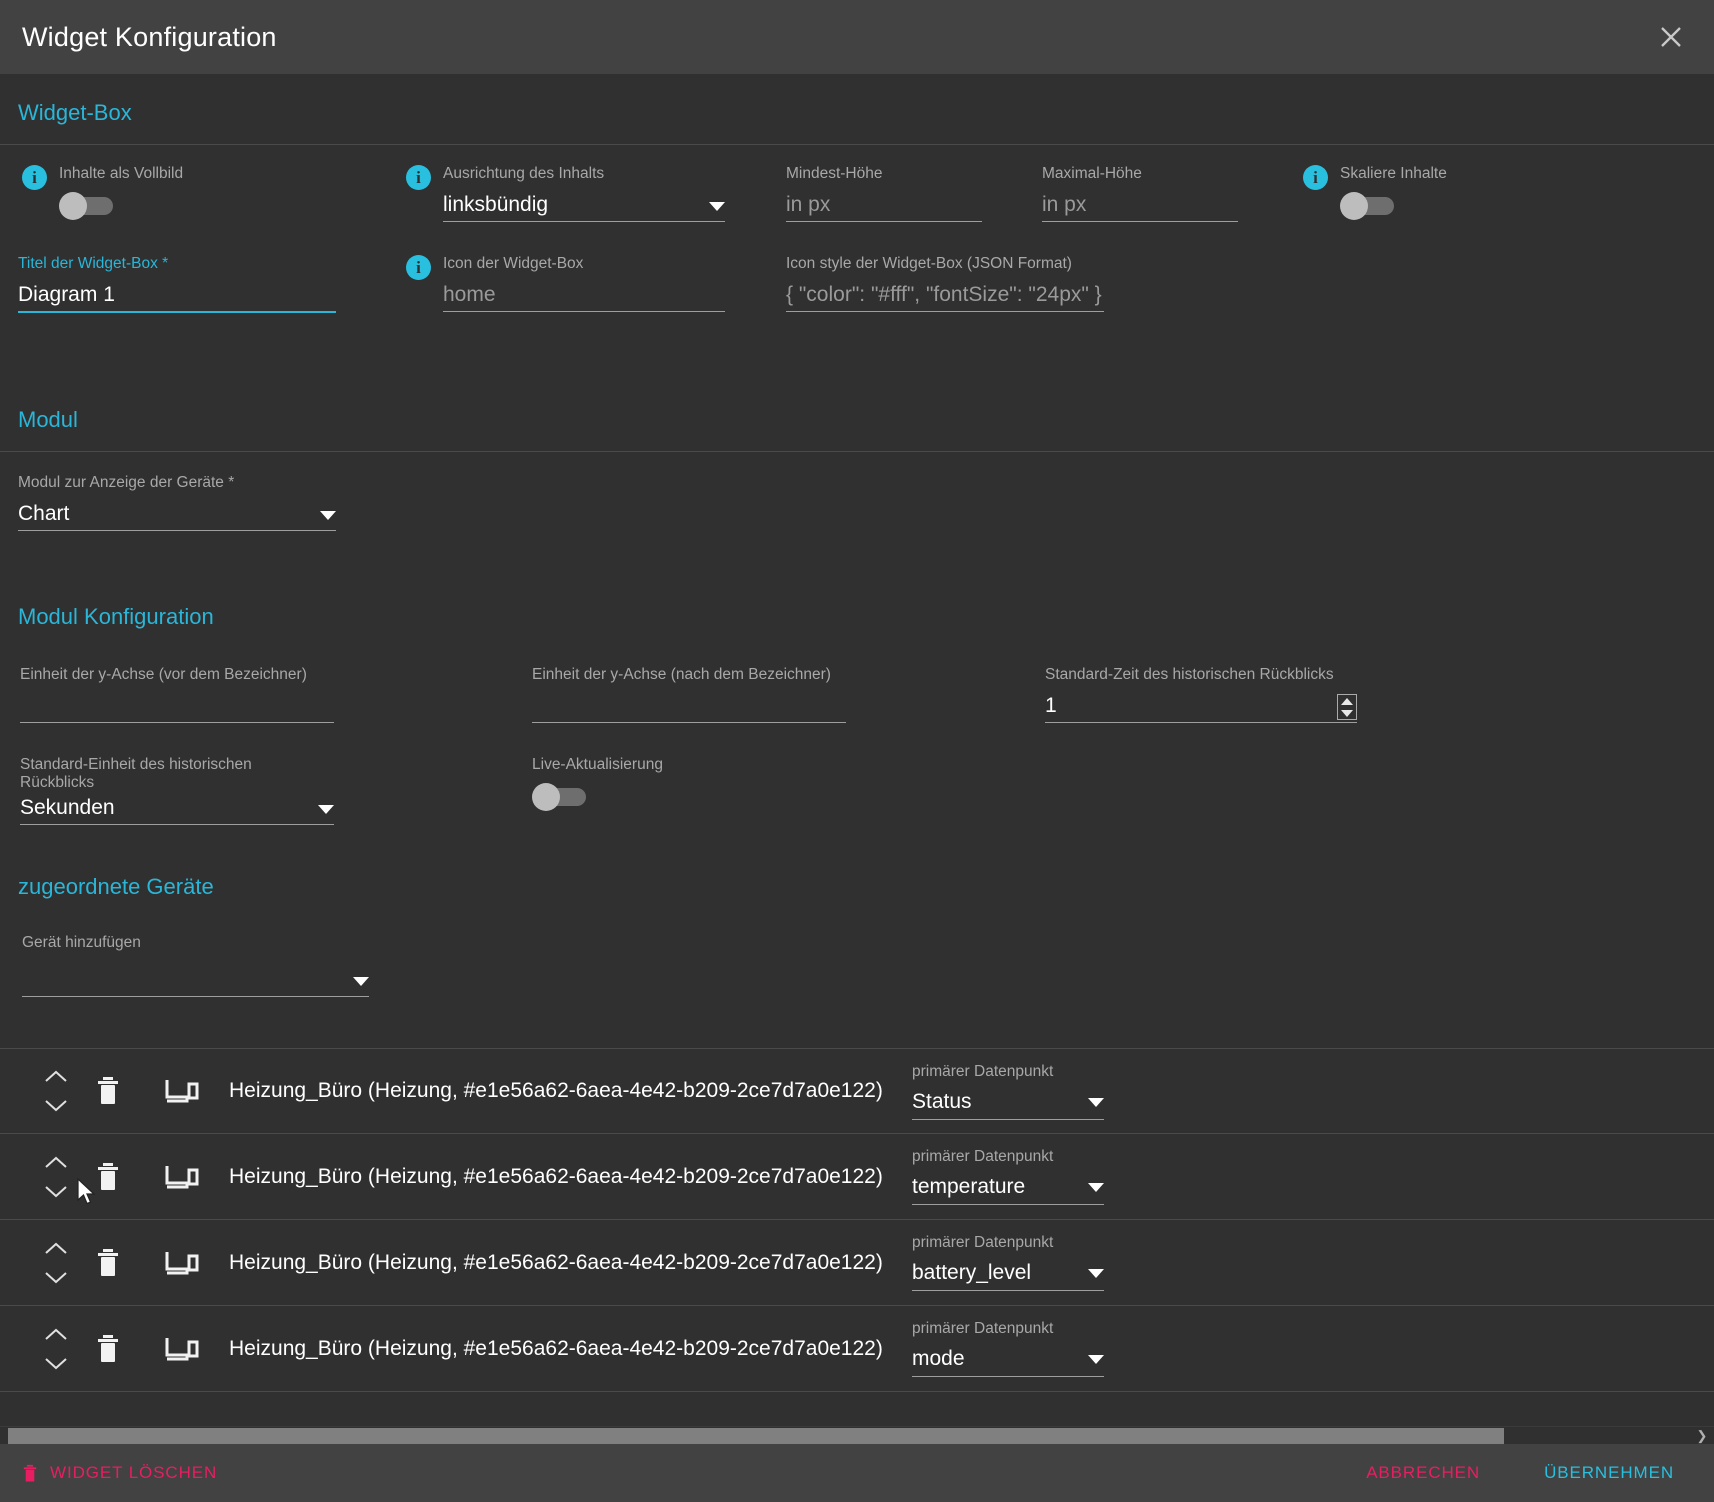 The width and height of the screenshot is (1714, 1502). I want to click on field-icon-der-widget-box: i Icon der Widget-Box home, so click(565, 283).